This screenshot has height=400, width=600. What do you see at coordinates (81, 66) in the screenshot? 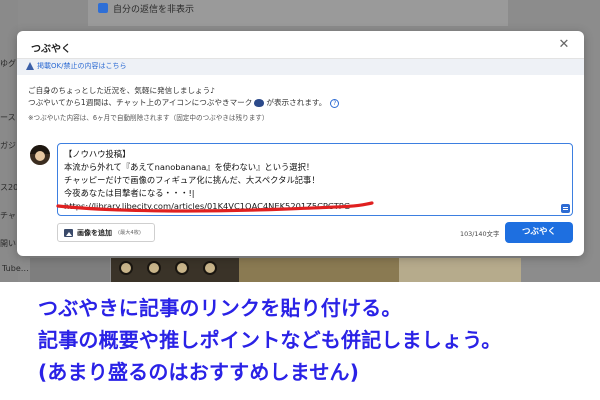
I see `guidelines-link: 掲載OK/禁止の内容はこちら` at bounding box center [81, 66].